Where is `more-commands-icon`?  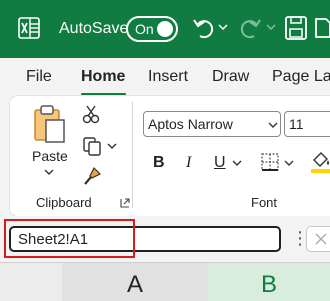
more-commands-icon is located at coordinates (322, 28).